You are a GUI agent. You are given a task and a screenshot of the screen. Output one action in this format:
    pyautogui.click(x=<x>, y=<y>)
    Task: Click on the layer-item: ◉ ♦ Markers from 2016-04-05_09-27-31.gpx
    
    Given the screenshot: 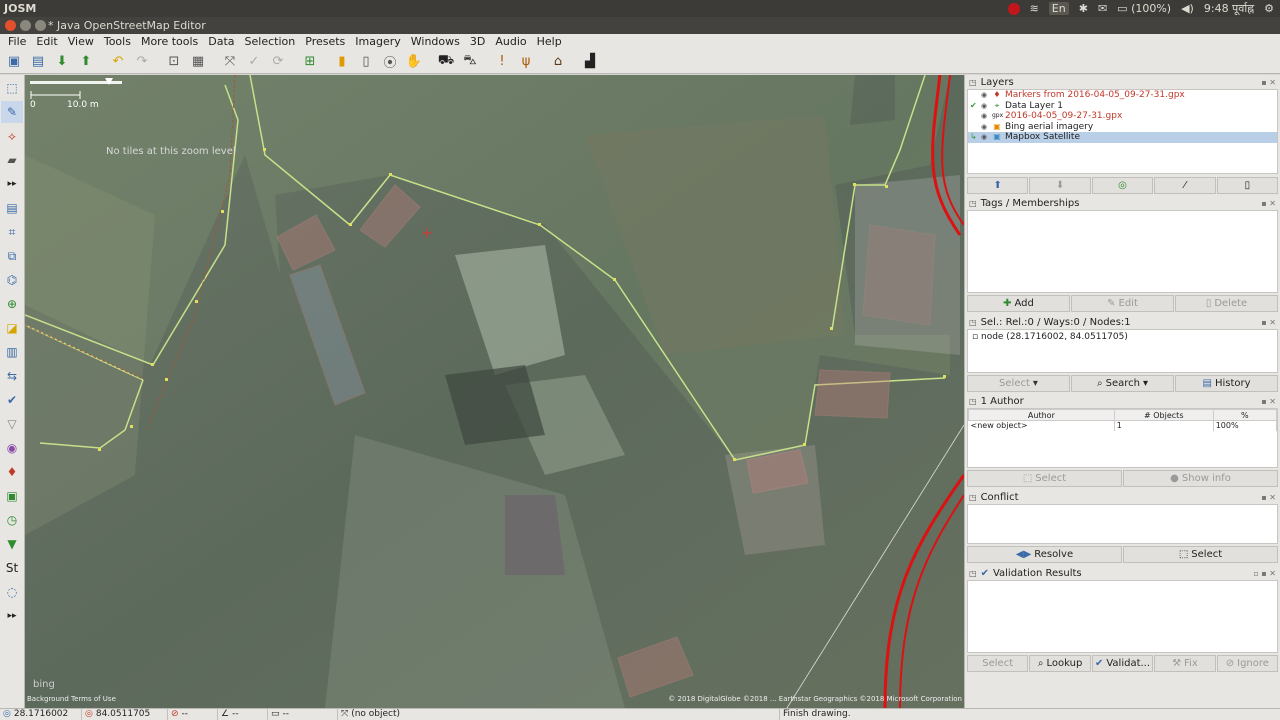 What is the action you would take?
    pyautogui.click(x=1122, y=95)
    